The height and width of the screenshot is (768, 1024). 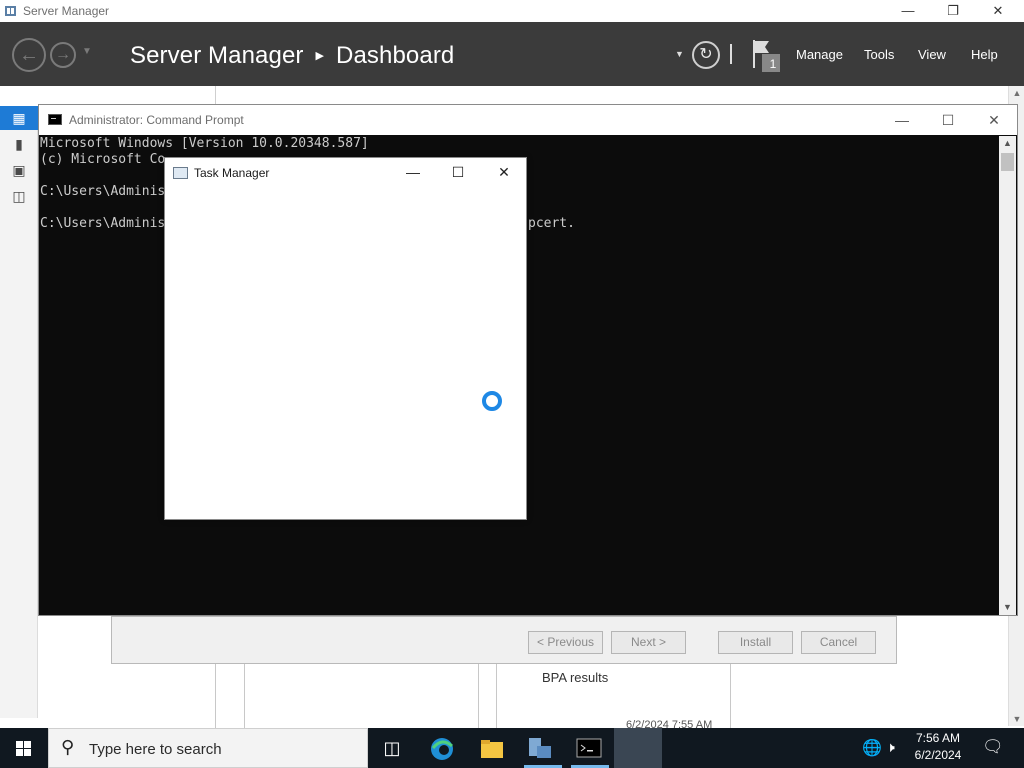 I want to click on search-icon: ⚲, so click(x=68, y=747).